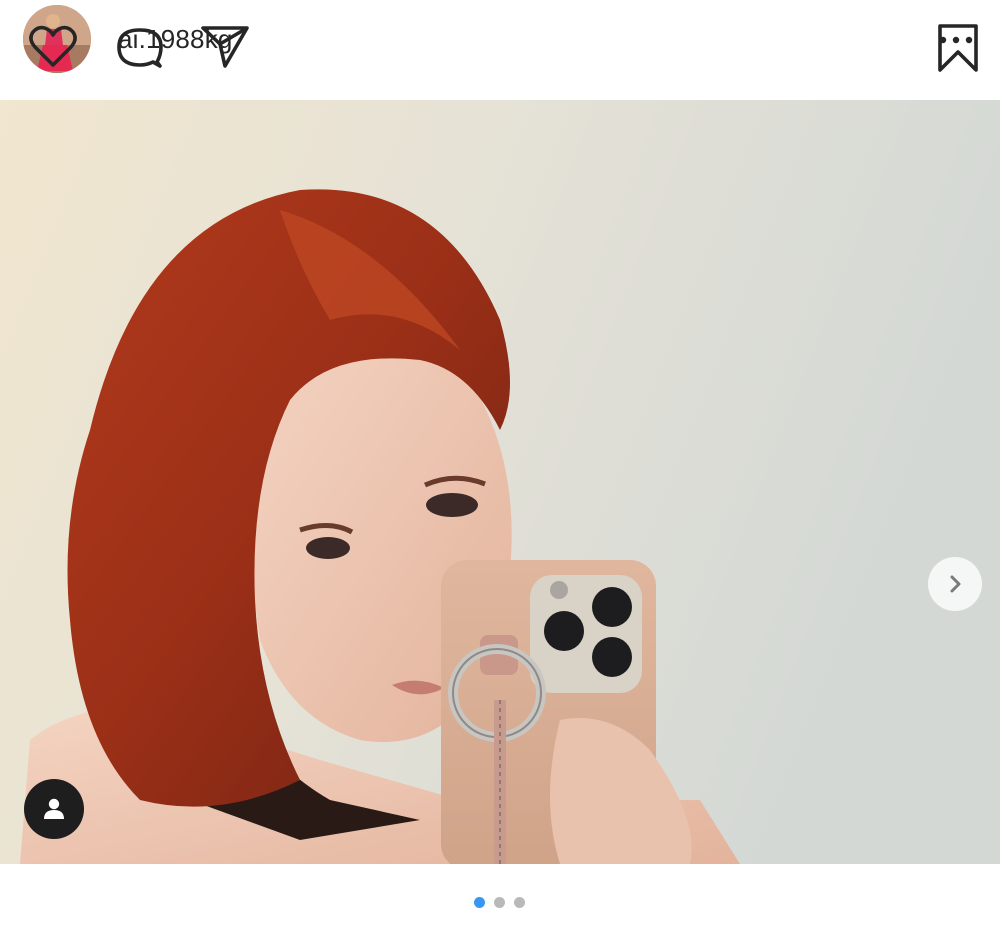 This screenshot has height=940, width=1000. I want to click on chevron-right-icon, so click(955, 584).